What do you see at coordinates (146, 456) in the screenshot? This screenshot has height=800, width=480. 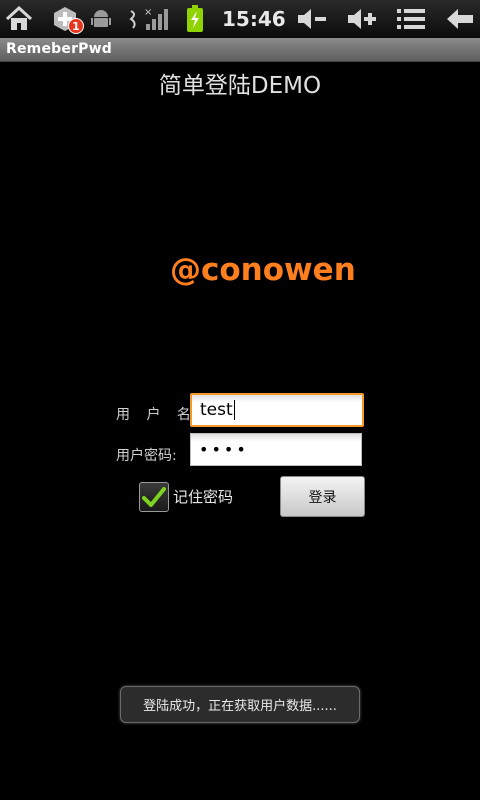 I see `password-label: 用户密码:` at bounding box center [146, 456].